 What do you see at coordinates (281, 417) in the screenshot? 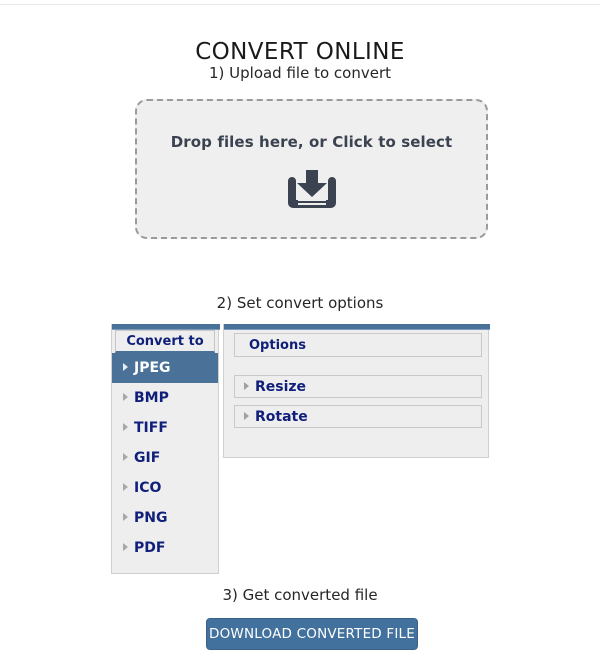
I see `accordion-label: Rotate` at bounding box center [281, 417].